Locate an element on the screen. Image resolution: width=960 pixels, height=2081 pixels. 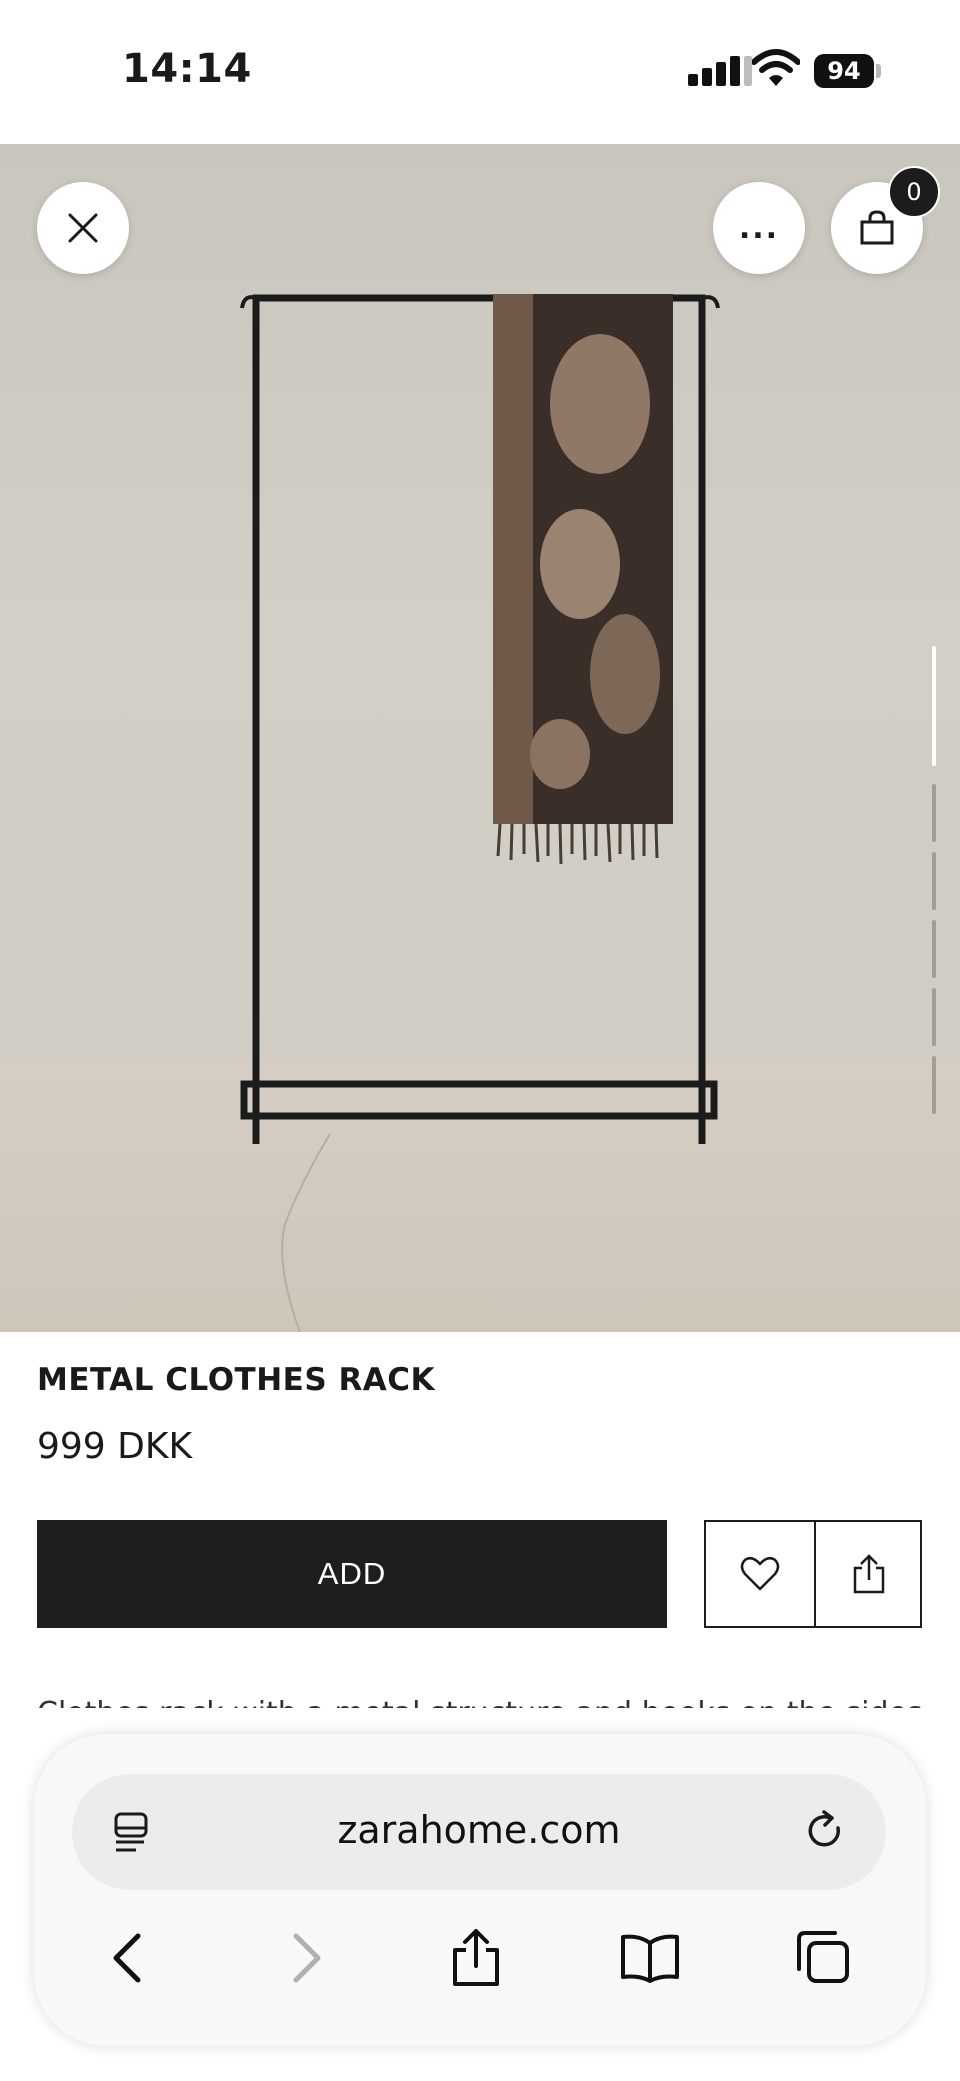
chevron-left-icon is located at coordinates (127, 1958).